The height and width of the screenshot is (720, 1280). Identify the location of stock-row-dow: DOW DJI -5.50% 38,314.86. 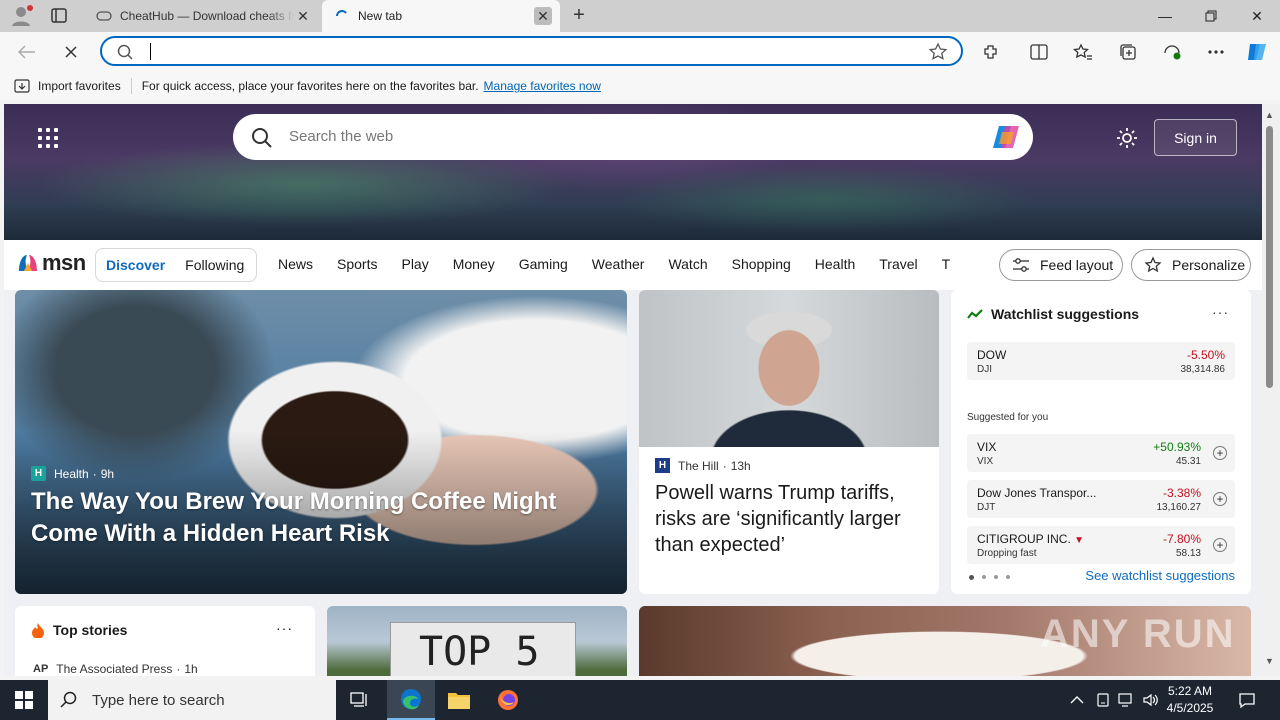
(1101, 361).